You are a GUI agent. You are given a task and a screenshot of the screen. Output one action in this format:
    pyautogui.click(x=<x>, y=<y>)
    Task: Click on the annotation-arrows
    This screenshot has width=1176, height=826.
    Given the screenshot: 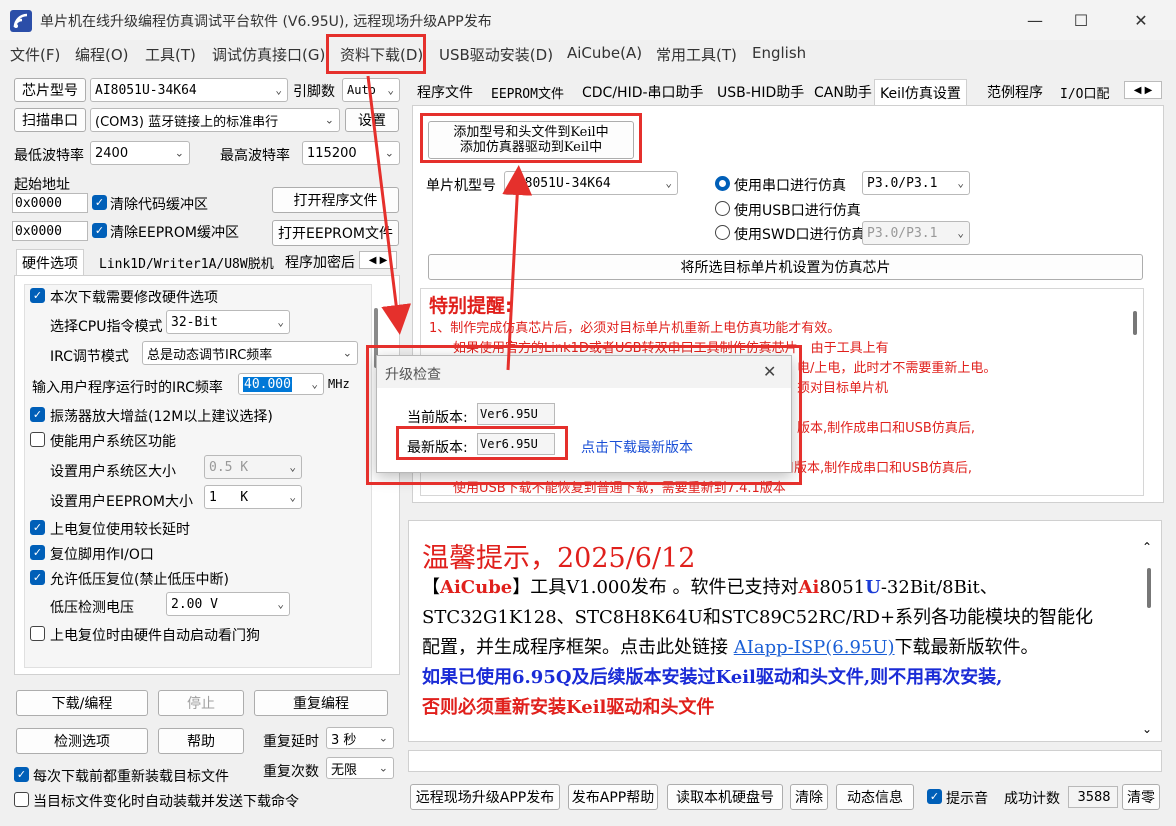 What is the action you would take?
    pyautogui.click(x=449, y=223)
    